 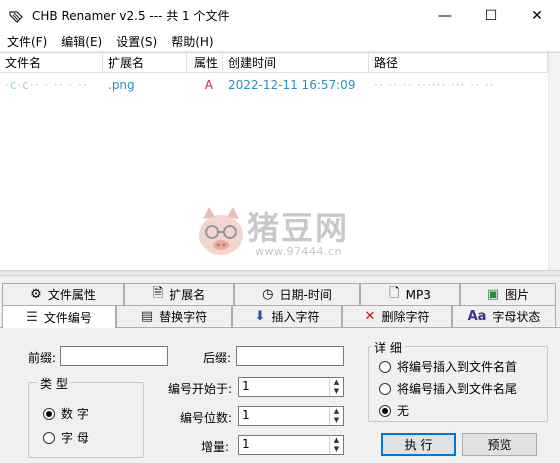 I want to click on tab-row-bottom: ☰ 文件编号 ▤ 替换字符 ⬇ 插入字符 ✕ 删除字符 Aa 字母状态, so click(x=280, y=316).